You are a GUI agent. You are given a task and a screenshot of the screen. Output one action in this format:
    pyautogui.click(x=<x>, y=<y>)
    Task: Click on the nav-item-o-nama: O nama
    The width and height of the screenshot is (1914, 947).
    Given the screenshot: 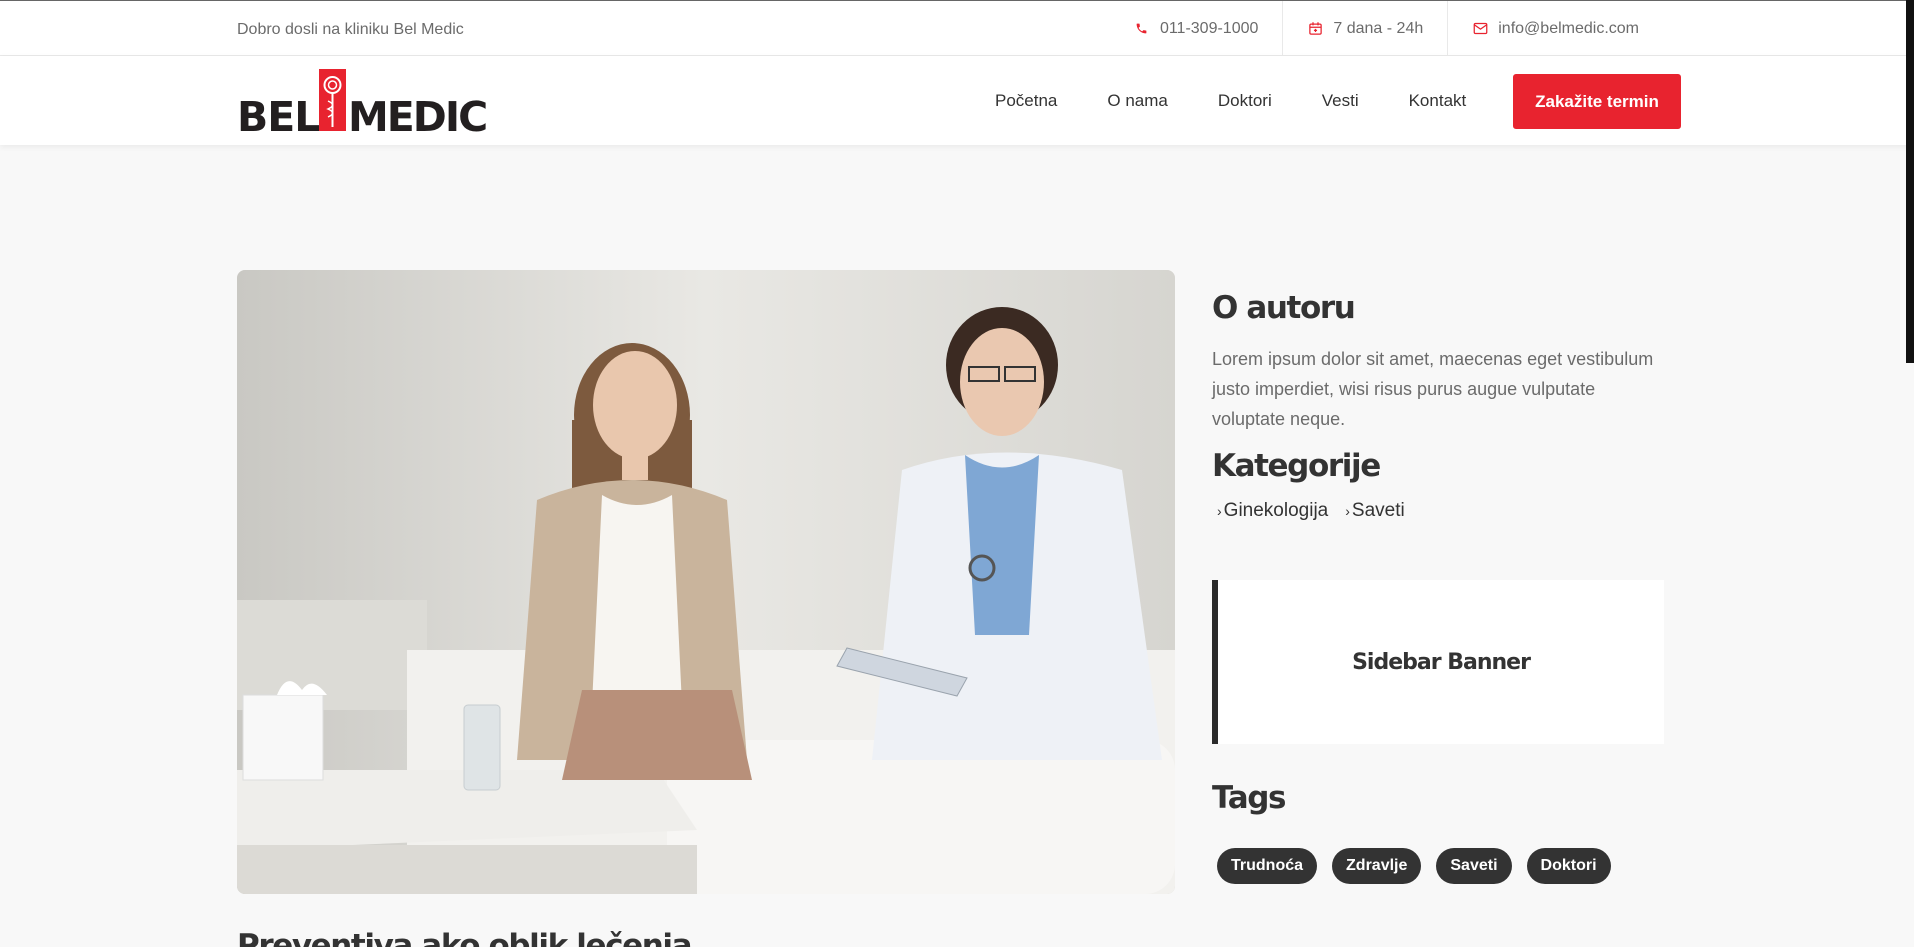 What is the action you would take?
    pyautogui.click(x=1137, y=101)
    